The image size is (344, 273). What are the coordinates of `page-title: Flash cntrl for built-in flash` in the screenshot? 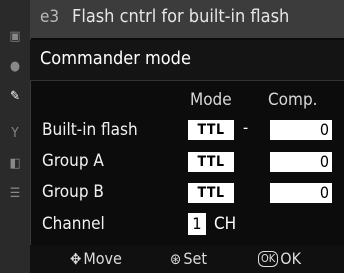 It's located at (181, 16).